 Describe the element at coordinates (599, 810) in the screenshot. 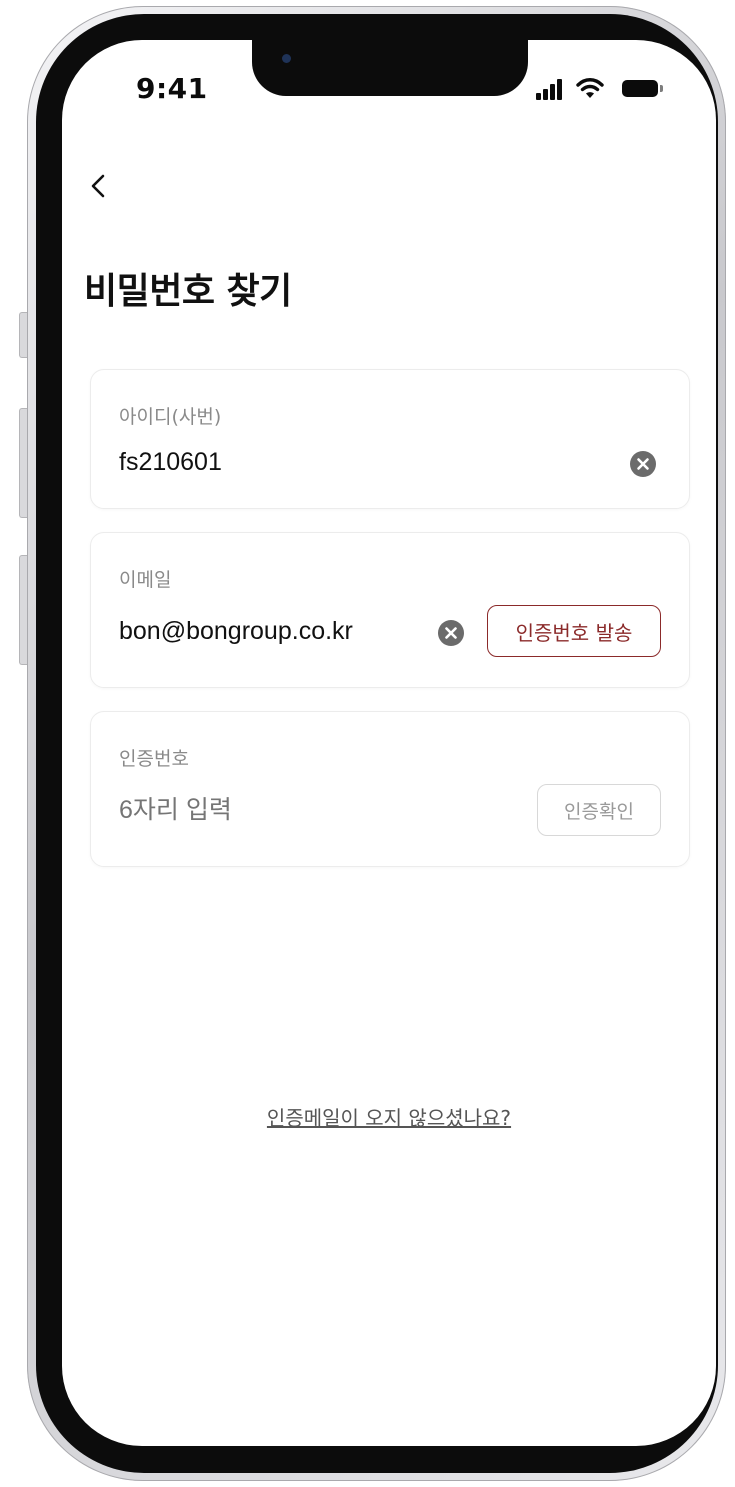

I see `verify-code-button: 인증확인` at that location.